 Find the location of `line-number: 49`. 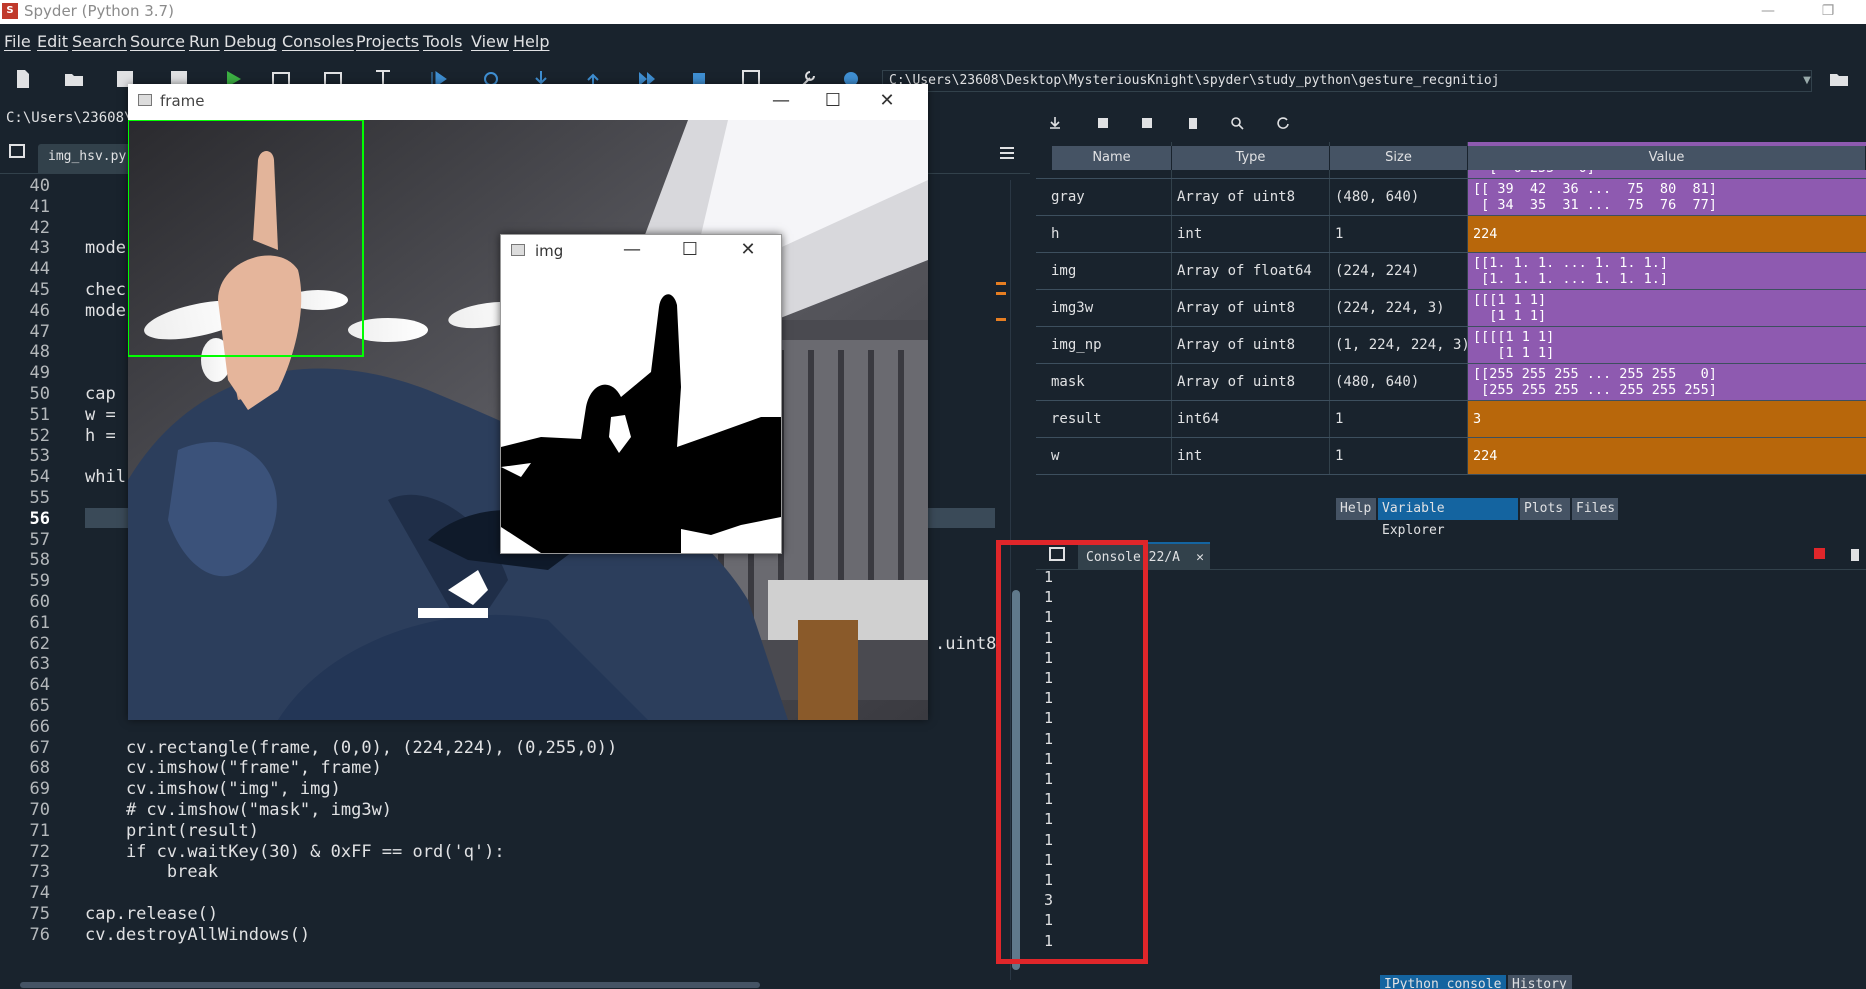

line-number: 49 is located at coordinates (39, 373).